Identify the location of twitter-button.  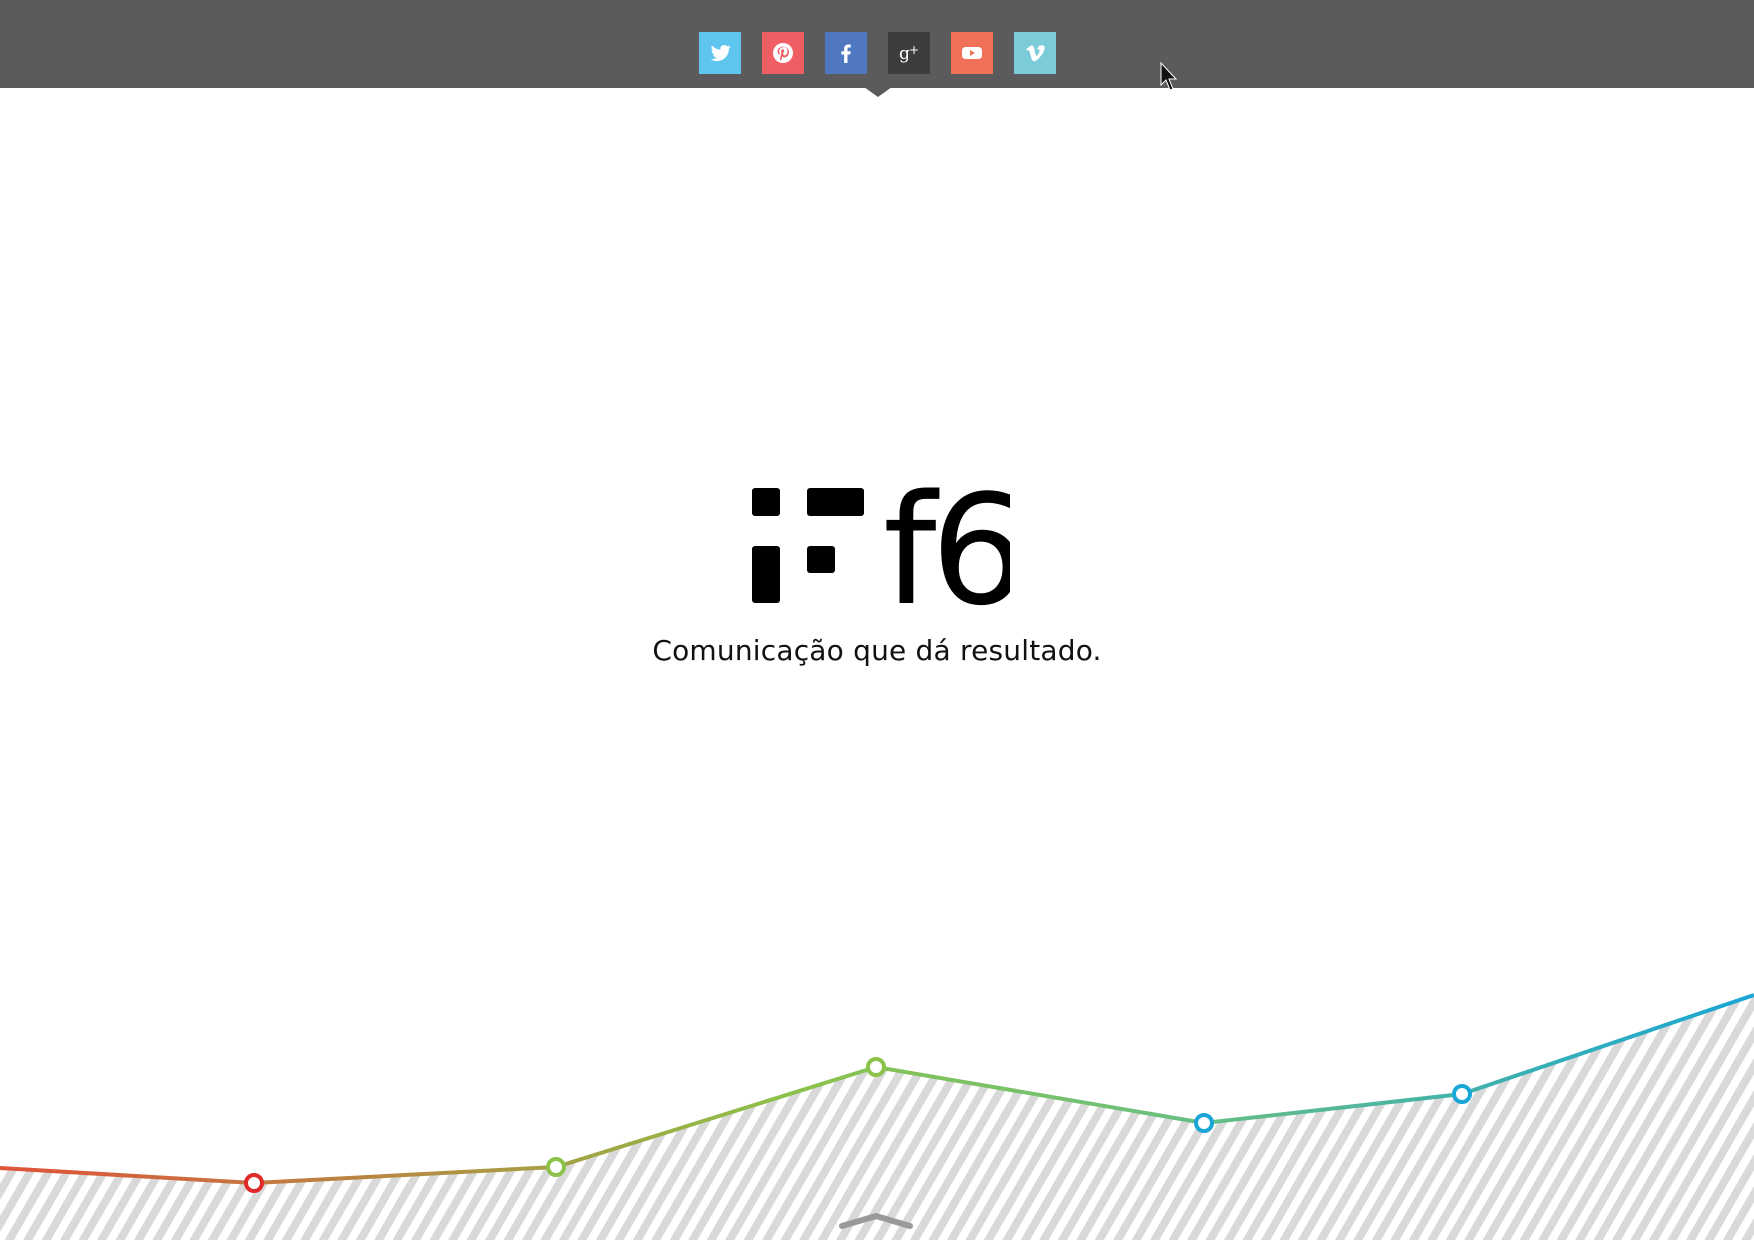
(720, 53).